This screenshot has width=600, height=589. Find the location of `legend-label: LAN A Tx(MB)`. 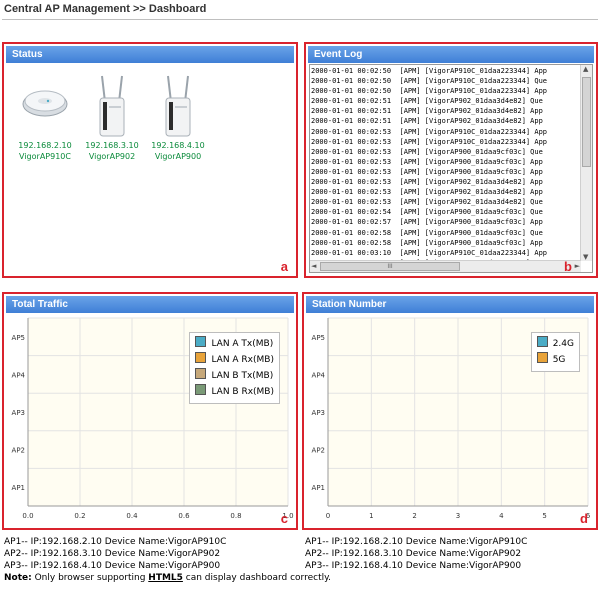

legend-label: LAN A Tx(MB) is located at coordinates (242, 344).